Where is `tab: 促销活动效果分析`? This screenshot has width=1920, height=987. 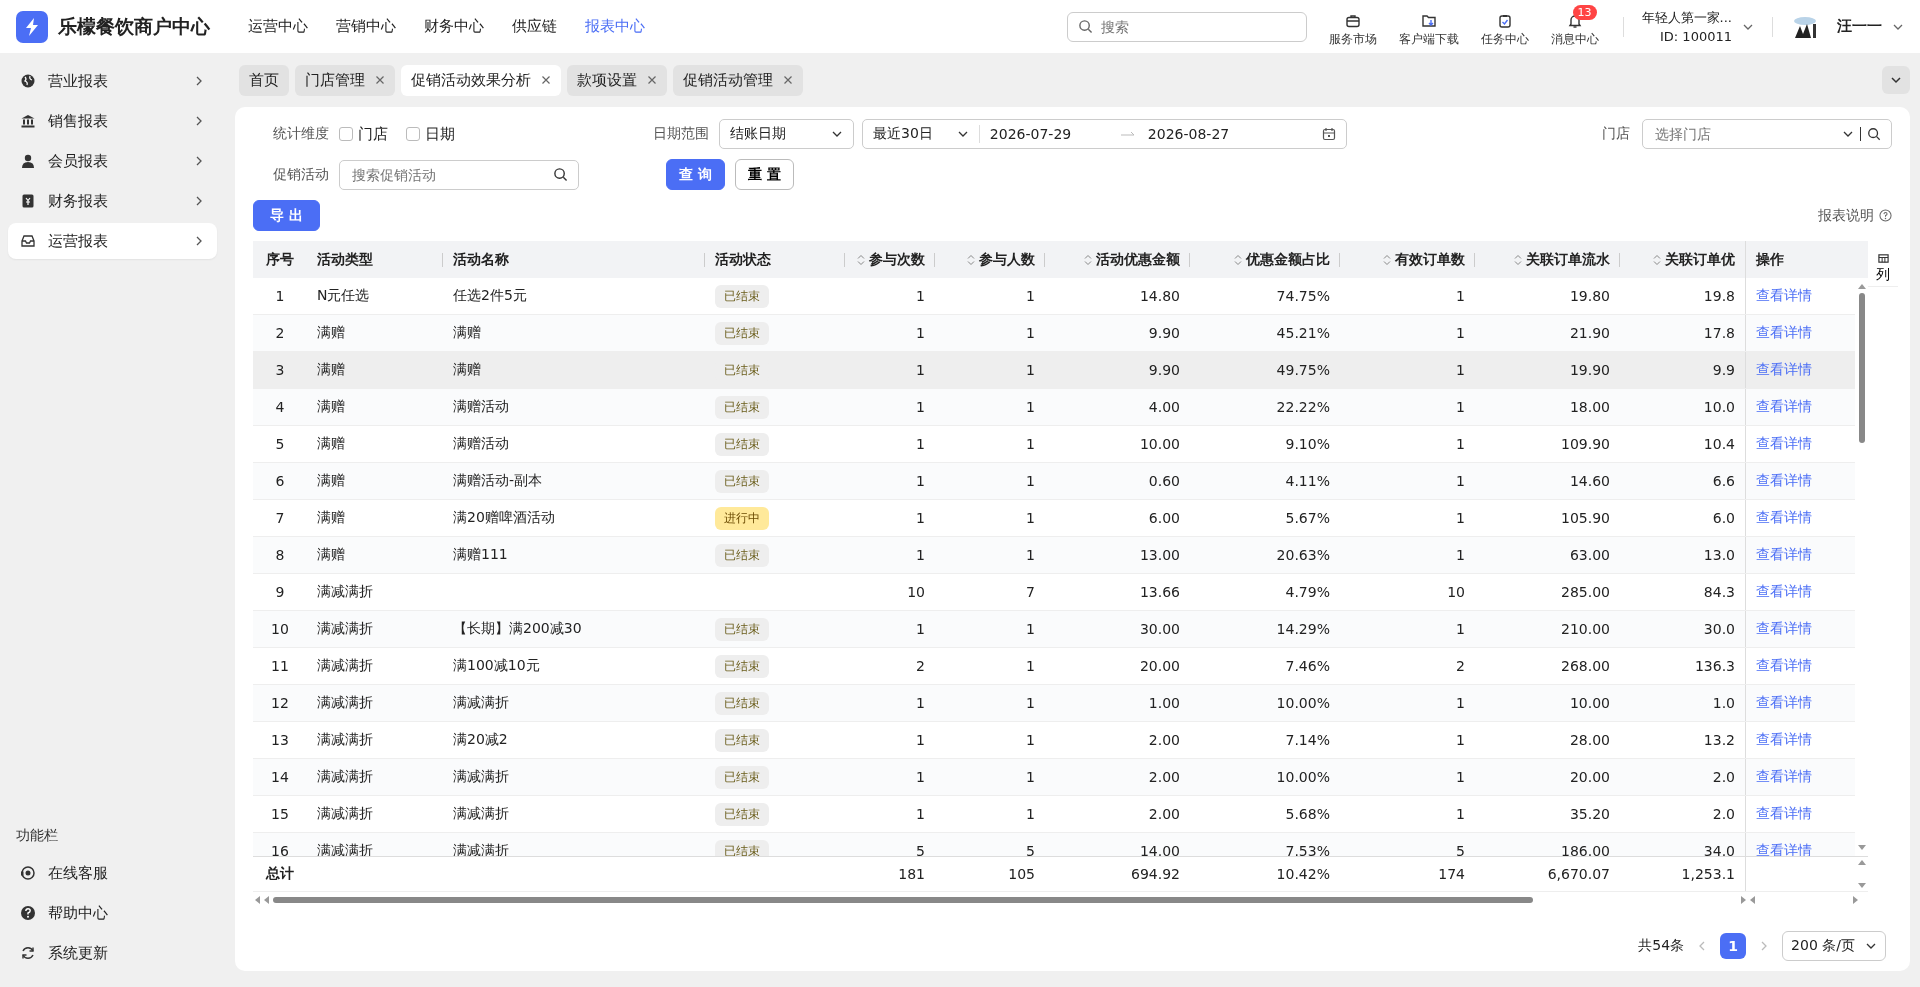 tab: 促销活动效果分析 is located at coordinates (481, 80).